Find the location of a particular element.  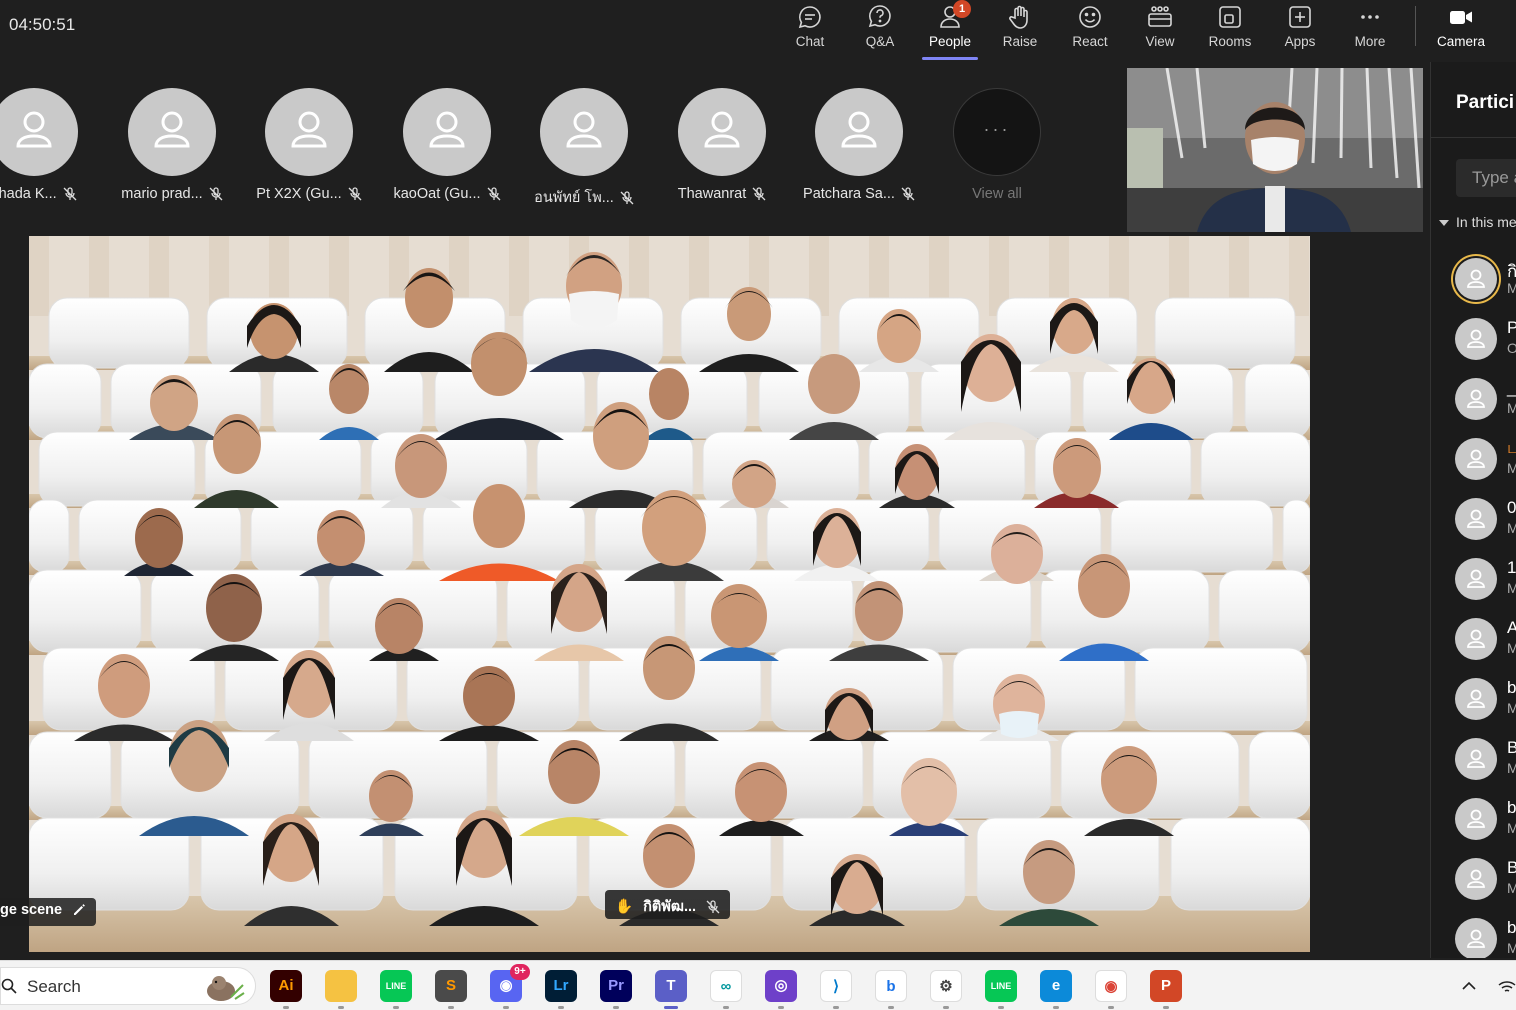

view-all-button: ··· View all is located at coordinates (997, 153).